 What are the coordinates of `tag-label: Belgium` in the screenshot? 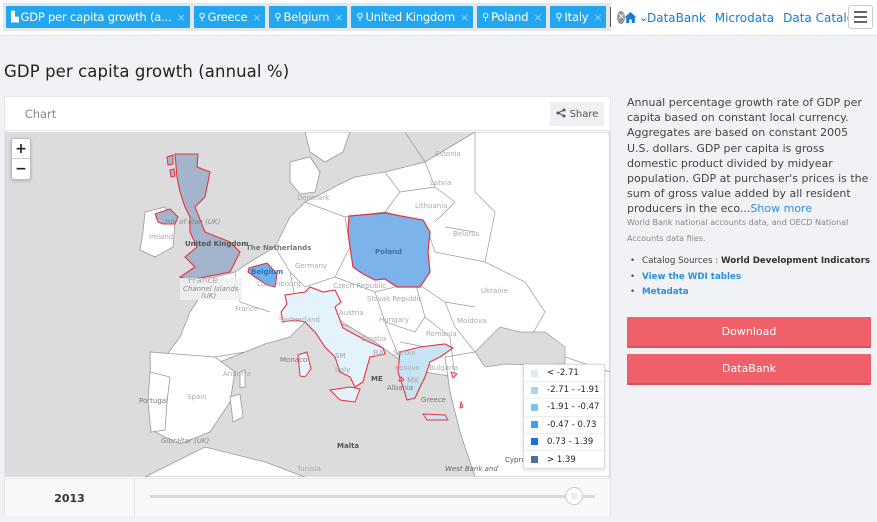 It's located at (306, 17).